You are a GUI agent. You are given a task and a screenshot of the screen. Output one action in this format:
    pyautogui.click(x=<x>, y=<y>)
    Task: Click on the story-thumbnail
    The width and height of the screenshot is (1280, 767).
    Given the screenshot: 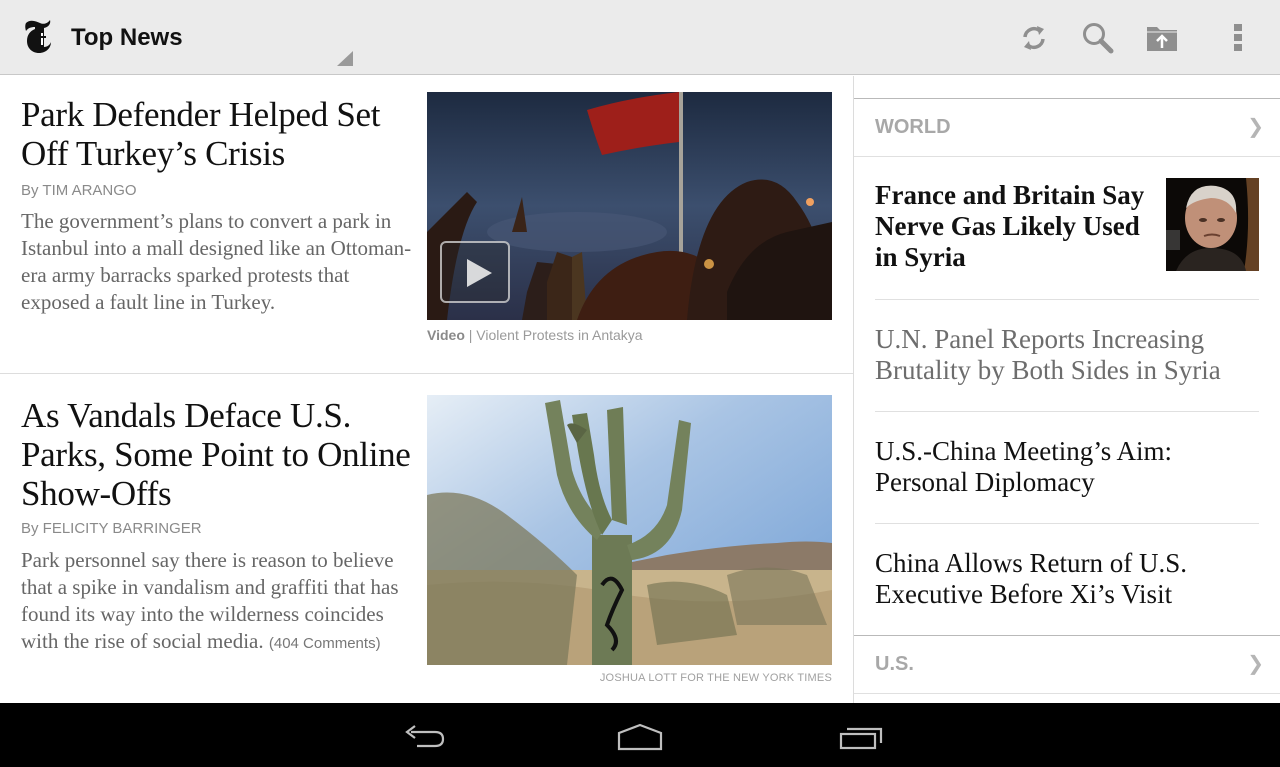 What is the action you would take?
    pyautogui.click(x=1212, y=224)
    